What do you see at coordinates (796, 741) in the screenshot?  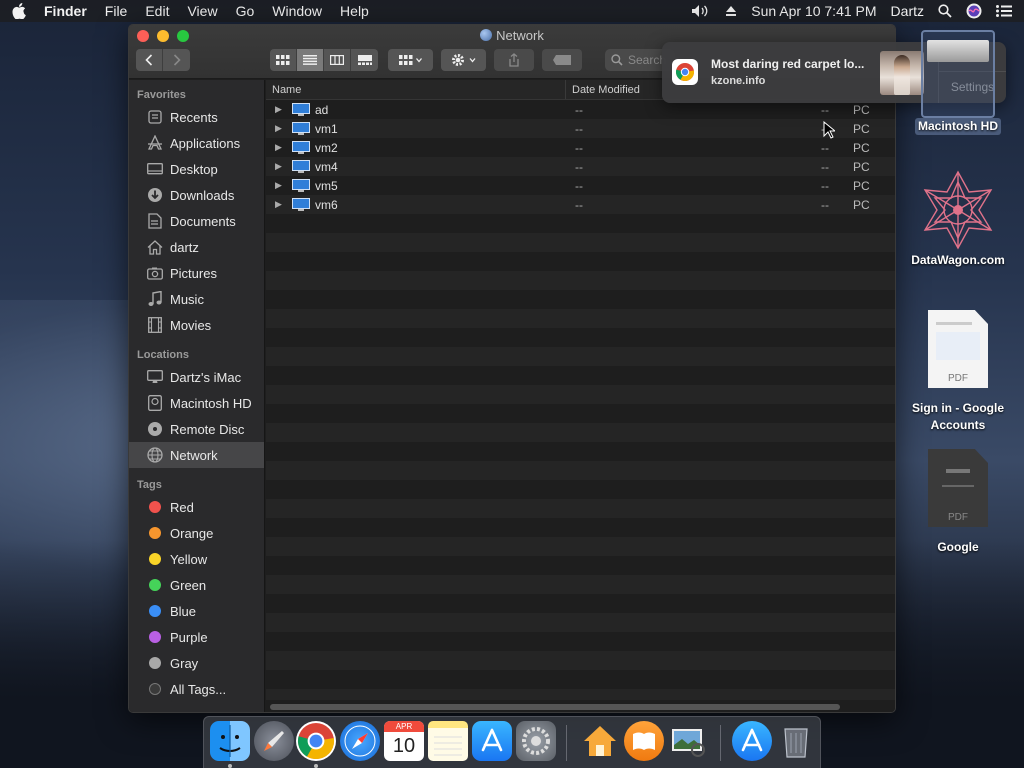 I see `trash-dock-icon` at bounding box center [796, 741].